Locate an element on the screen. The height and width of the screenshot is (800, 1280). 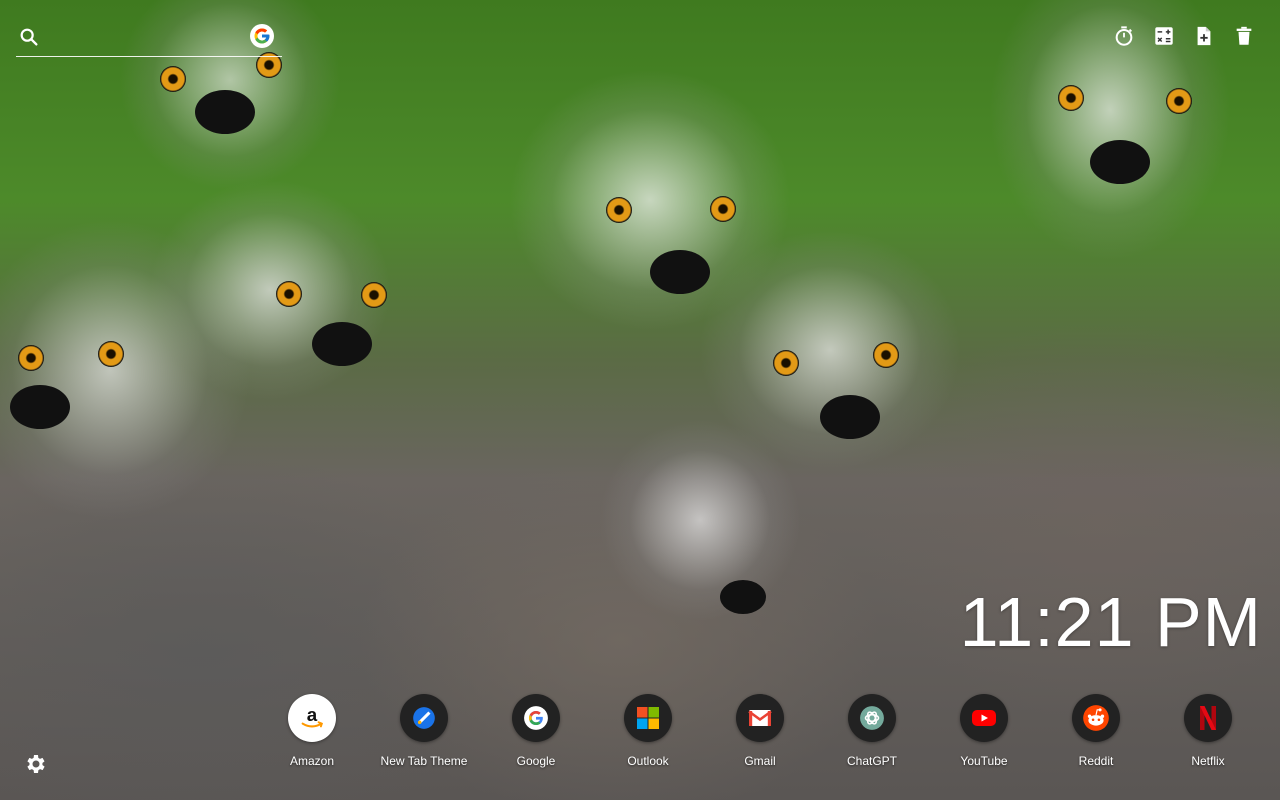
settings-icon is located at coordinates (36, 764).